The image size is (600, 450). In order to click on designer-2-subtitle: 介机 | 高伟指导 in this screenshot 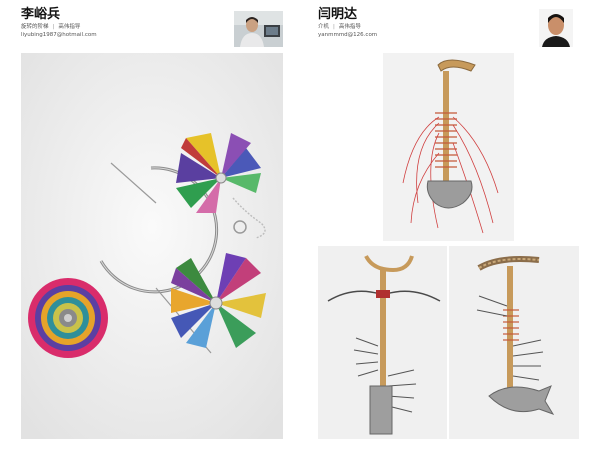, I will do `click(339, 27)`.